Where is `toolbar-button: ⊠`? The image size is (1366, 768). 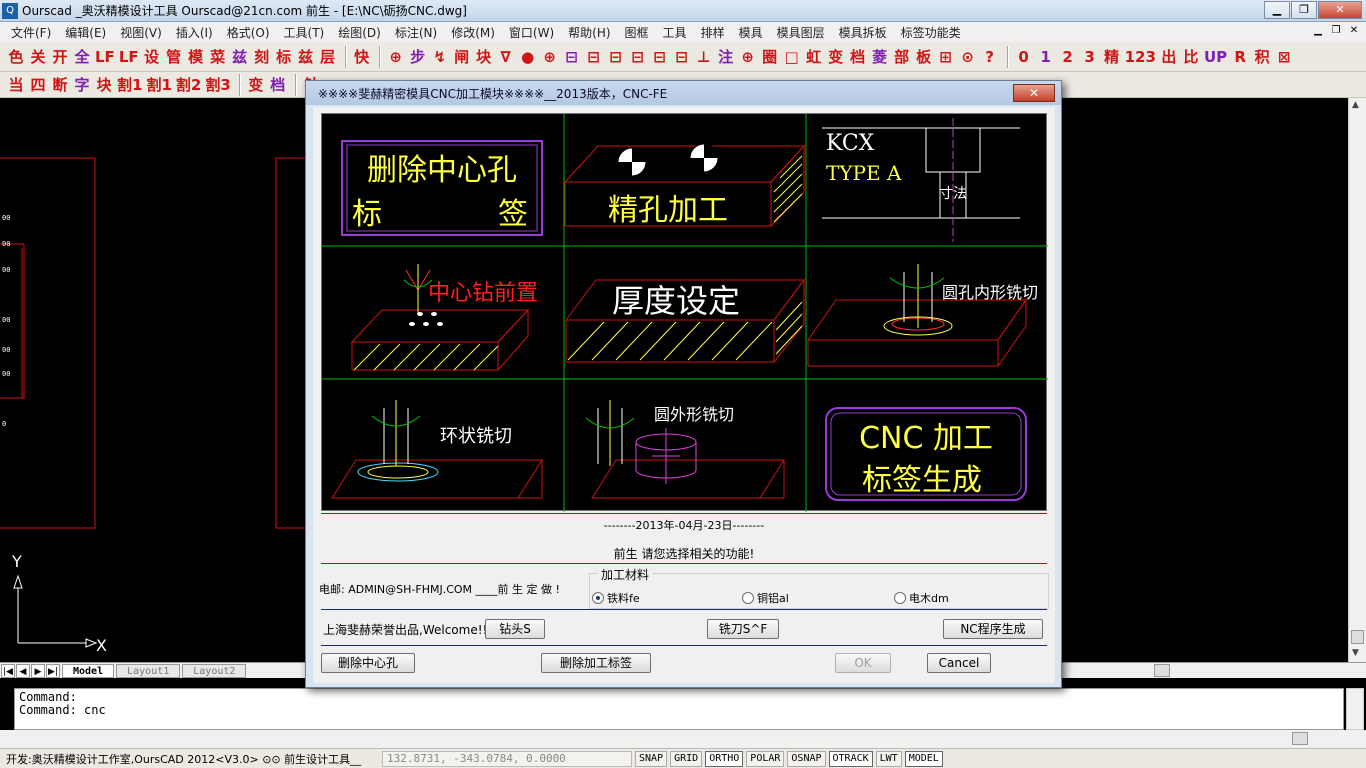 toolbar-button: ⊠ is located at coordinates (1284, 57).